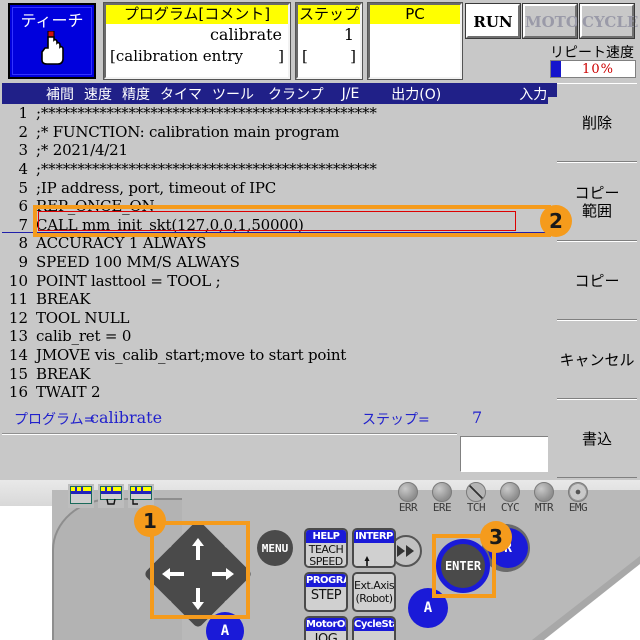  What do you see at coordinates (278, 206) in the screenshot?
I see `code-line: 6 REP_ONCE_ON` at bounding box center [278, 206].